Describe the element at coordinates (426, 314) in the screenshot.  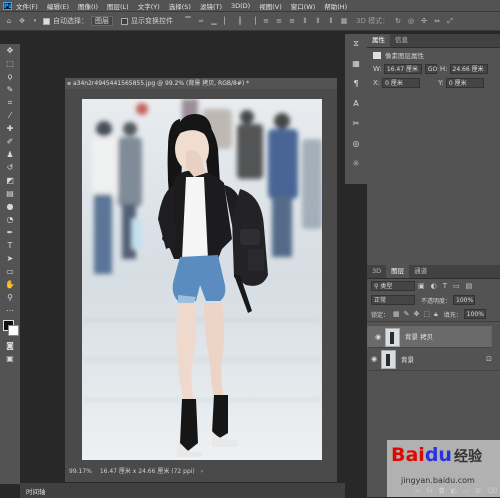
I see `lock-artboard-icon: ⬚` at that location.